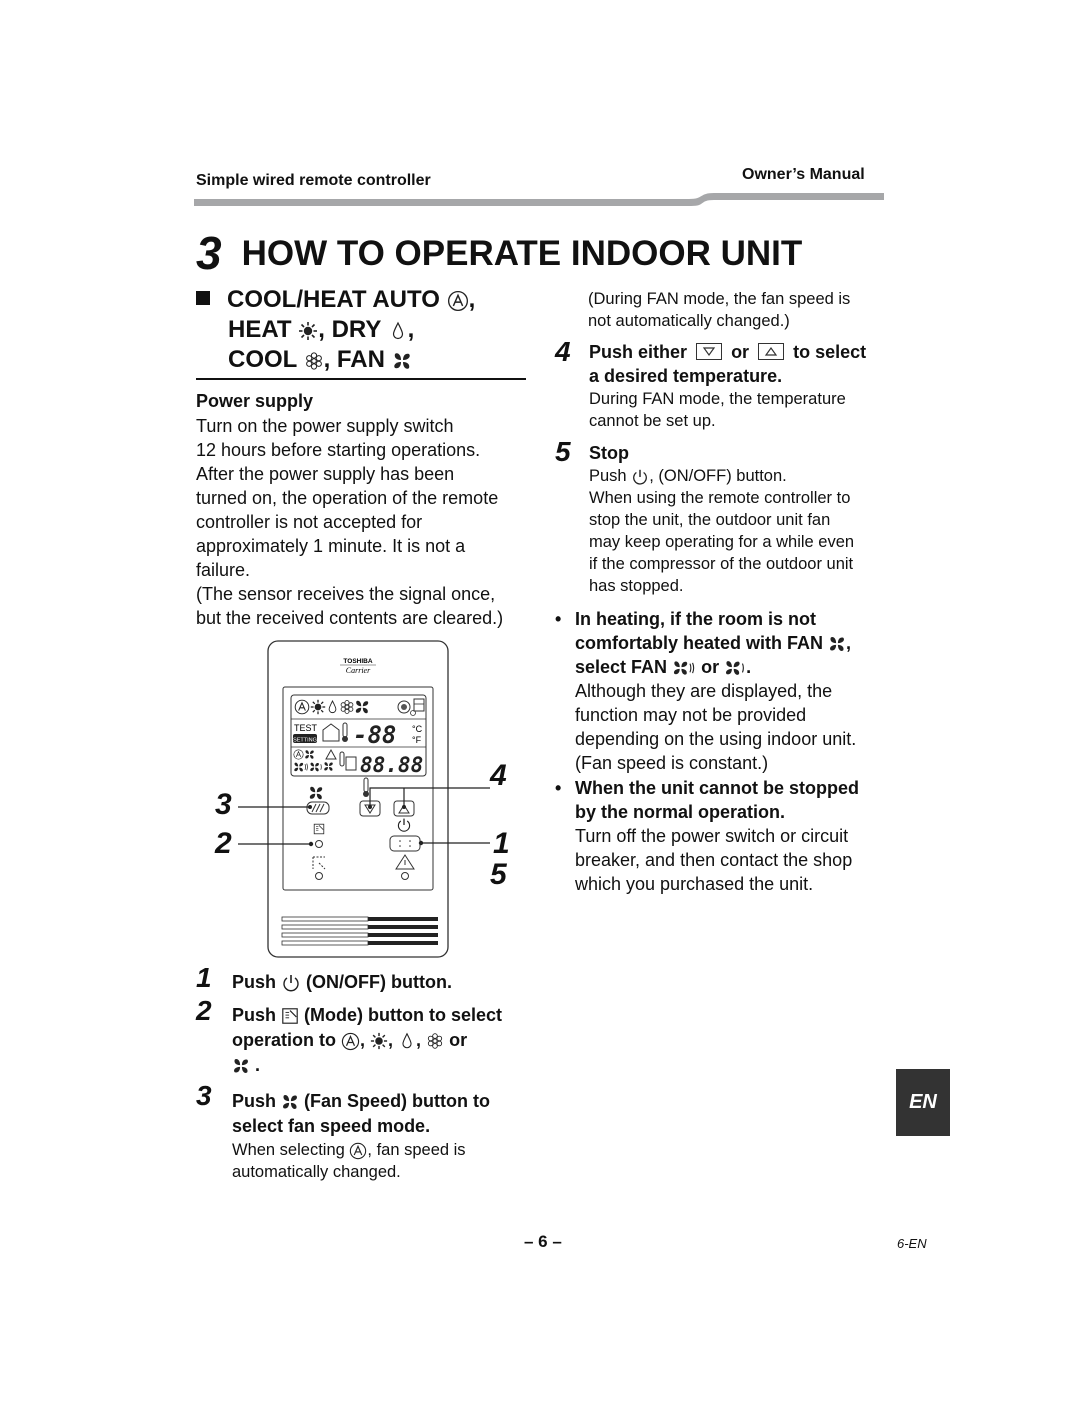 Image resolution: width=1080 pixels, height=1410 pixels. What do you see at coordinates (204, 1095) in the screenshot?
I see `step-number: 3` at bounding box center [204, 1095].